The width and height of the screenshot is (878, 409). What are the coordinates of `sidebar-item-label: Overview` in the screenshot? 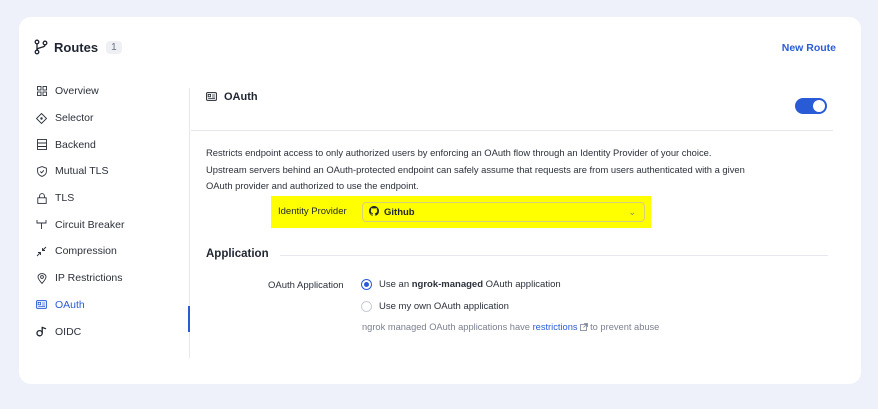 It's located at (77, 91).